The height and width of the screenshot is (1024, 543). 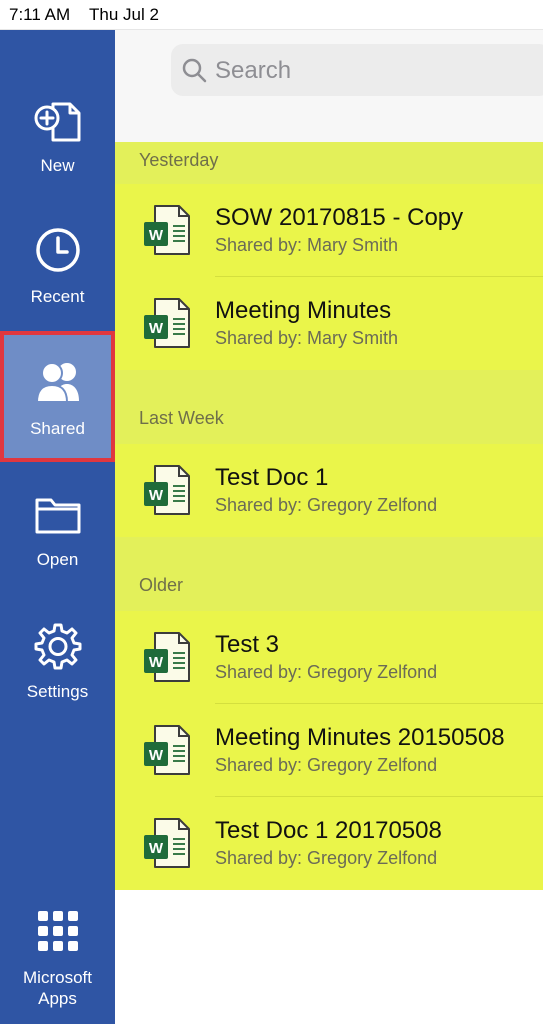 What do you see at coordinates (58, 646) in the screenshot?
I see `gear-icon` at bounding box center [58, 646].